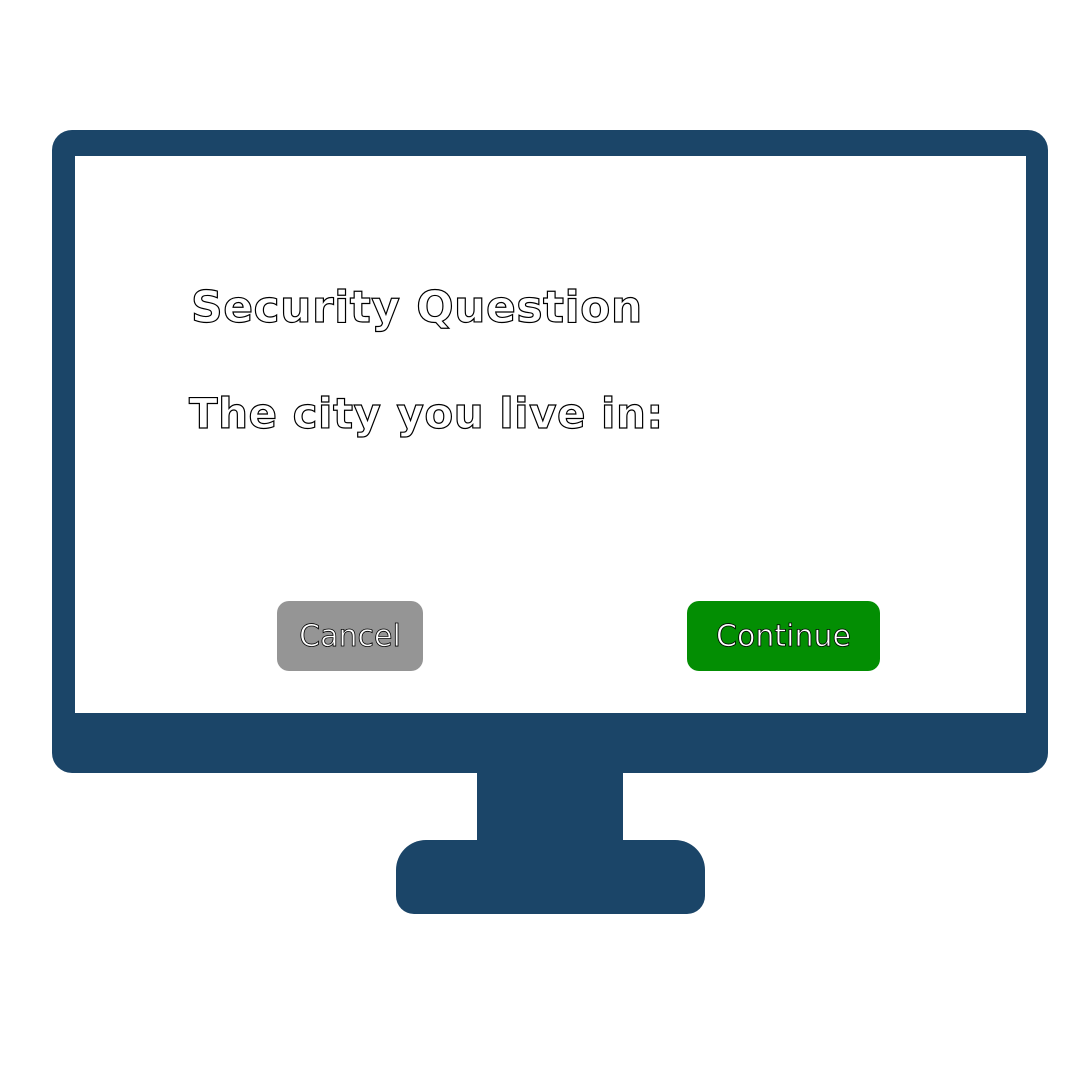 The height and width of the screenshot is (1080, 1080). Describe the element at coordinates (426, 413) in the screenshot. I see `security-question-label: The city you live in:` at that location.